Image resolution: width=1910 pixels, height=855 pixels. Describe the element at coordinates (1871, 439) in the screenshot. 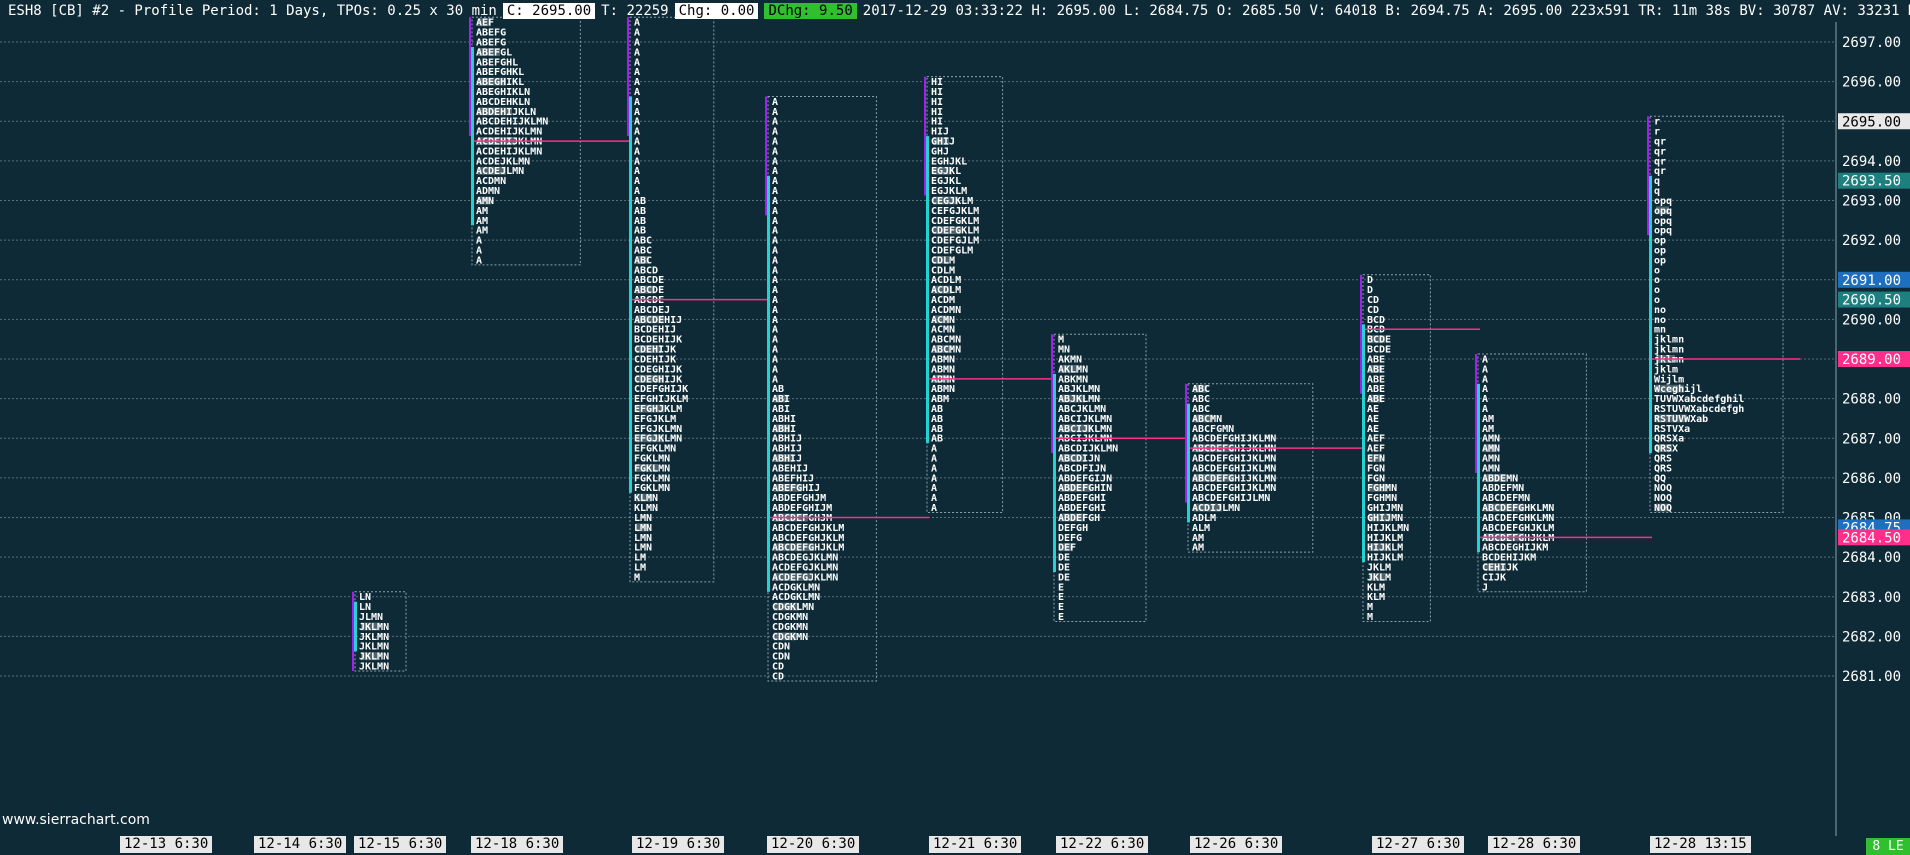

I see `price-tick-label: 2687.00` at that location.